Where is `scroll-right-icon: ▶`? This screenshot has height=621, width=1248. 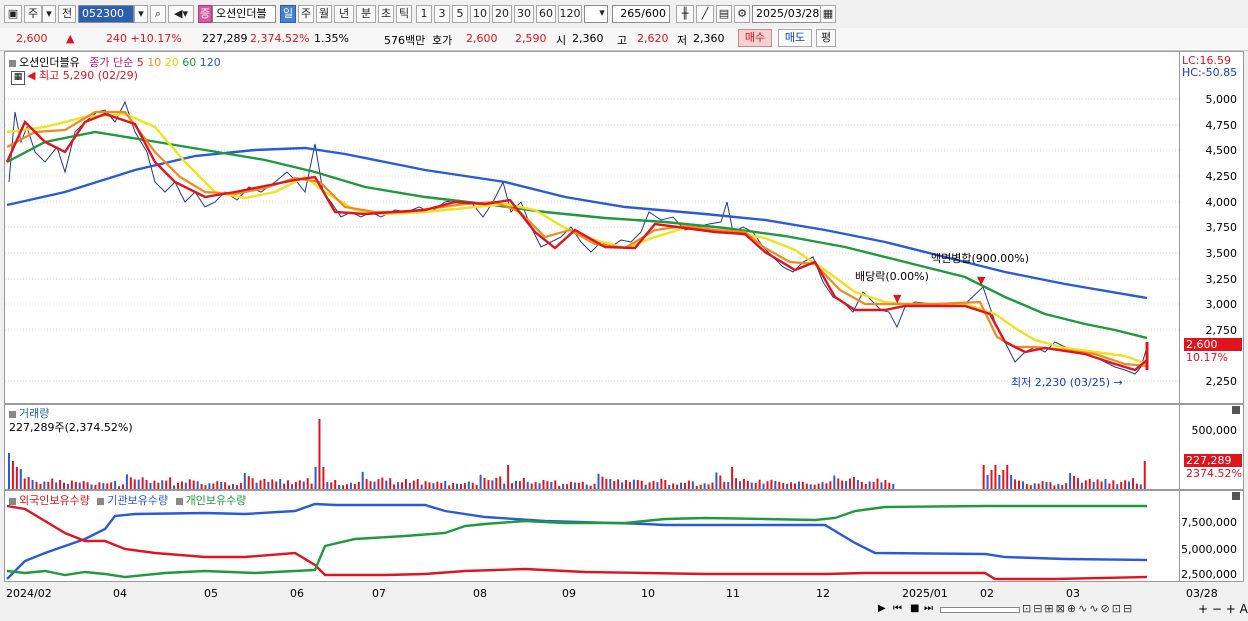 scroll-right-icon: ▶ is located at coordinates (883, 609).